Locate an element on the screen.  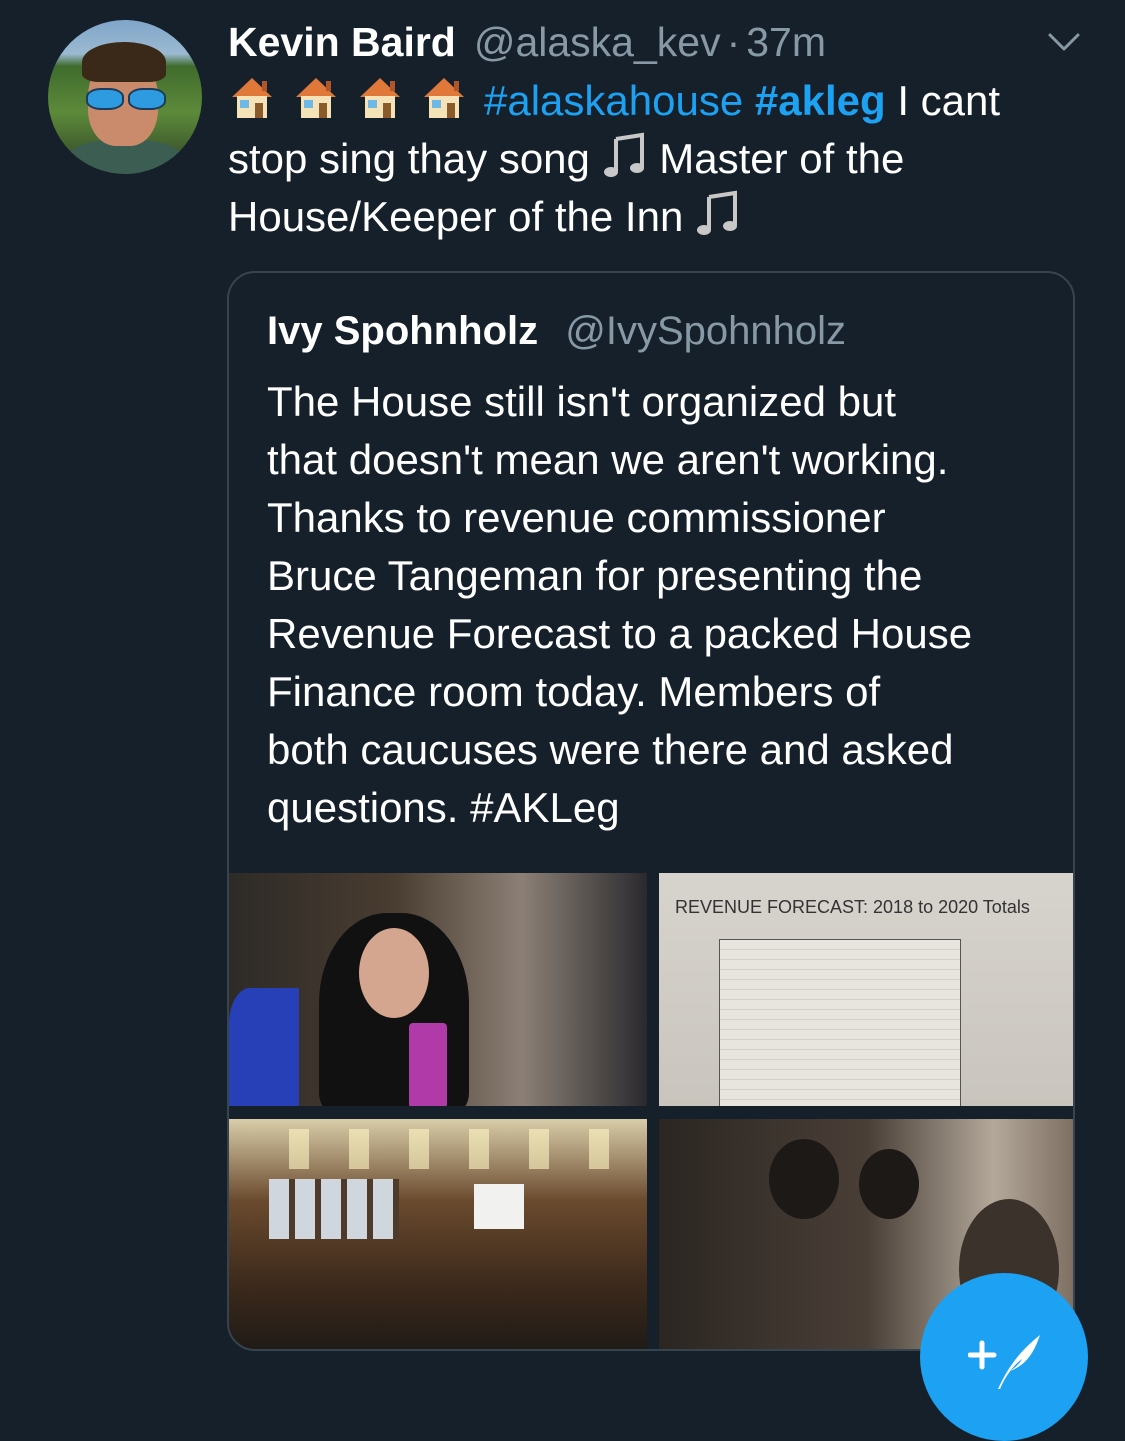
quoted-author-name: Ivy Spohnholz is located at coordinates (403, 331).